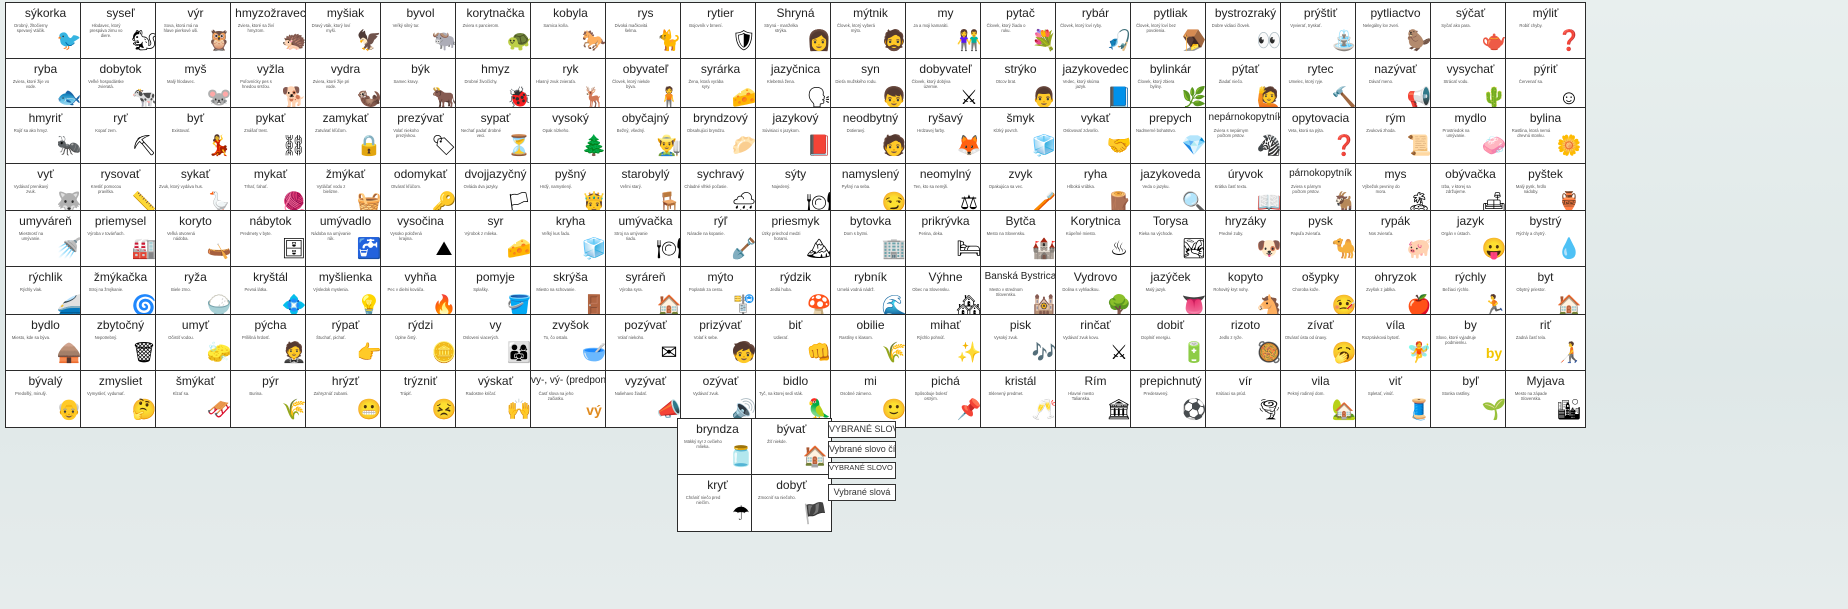  What do you see at coordinates (1095, 399) in the screenshot?
I see `word-card: Rím Hlavné mesto Talianska. 🏛` at bounding box center [1095, 399].